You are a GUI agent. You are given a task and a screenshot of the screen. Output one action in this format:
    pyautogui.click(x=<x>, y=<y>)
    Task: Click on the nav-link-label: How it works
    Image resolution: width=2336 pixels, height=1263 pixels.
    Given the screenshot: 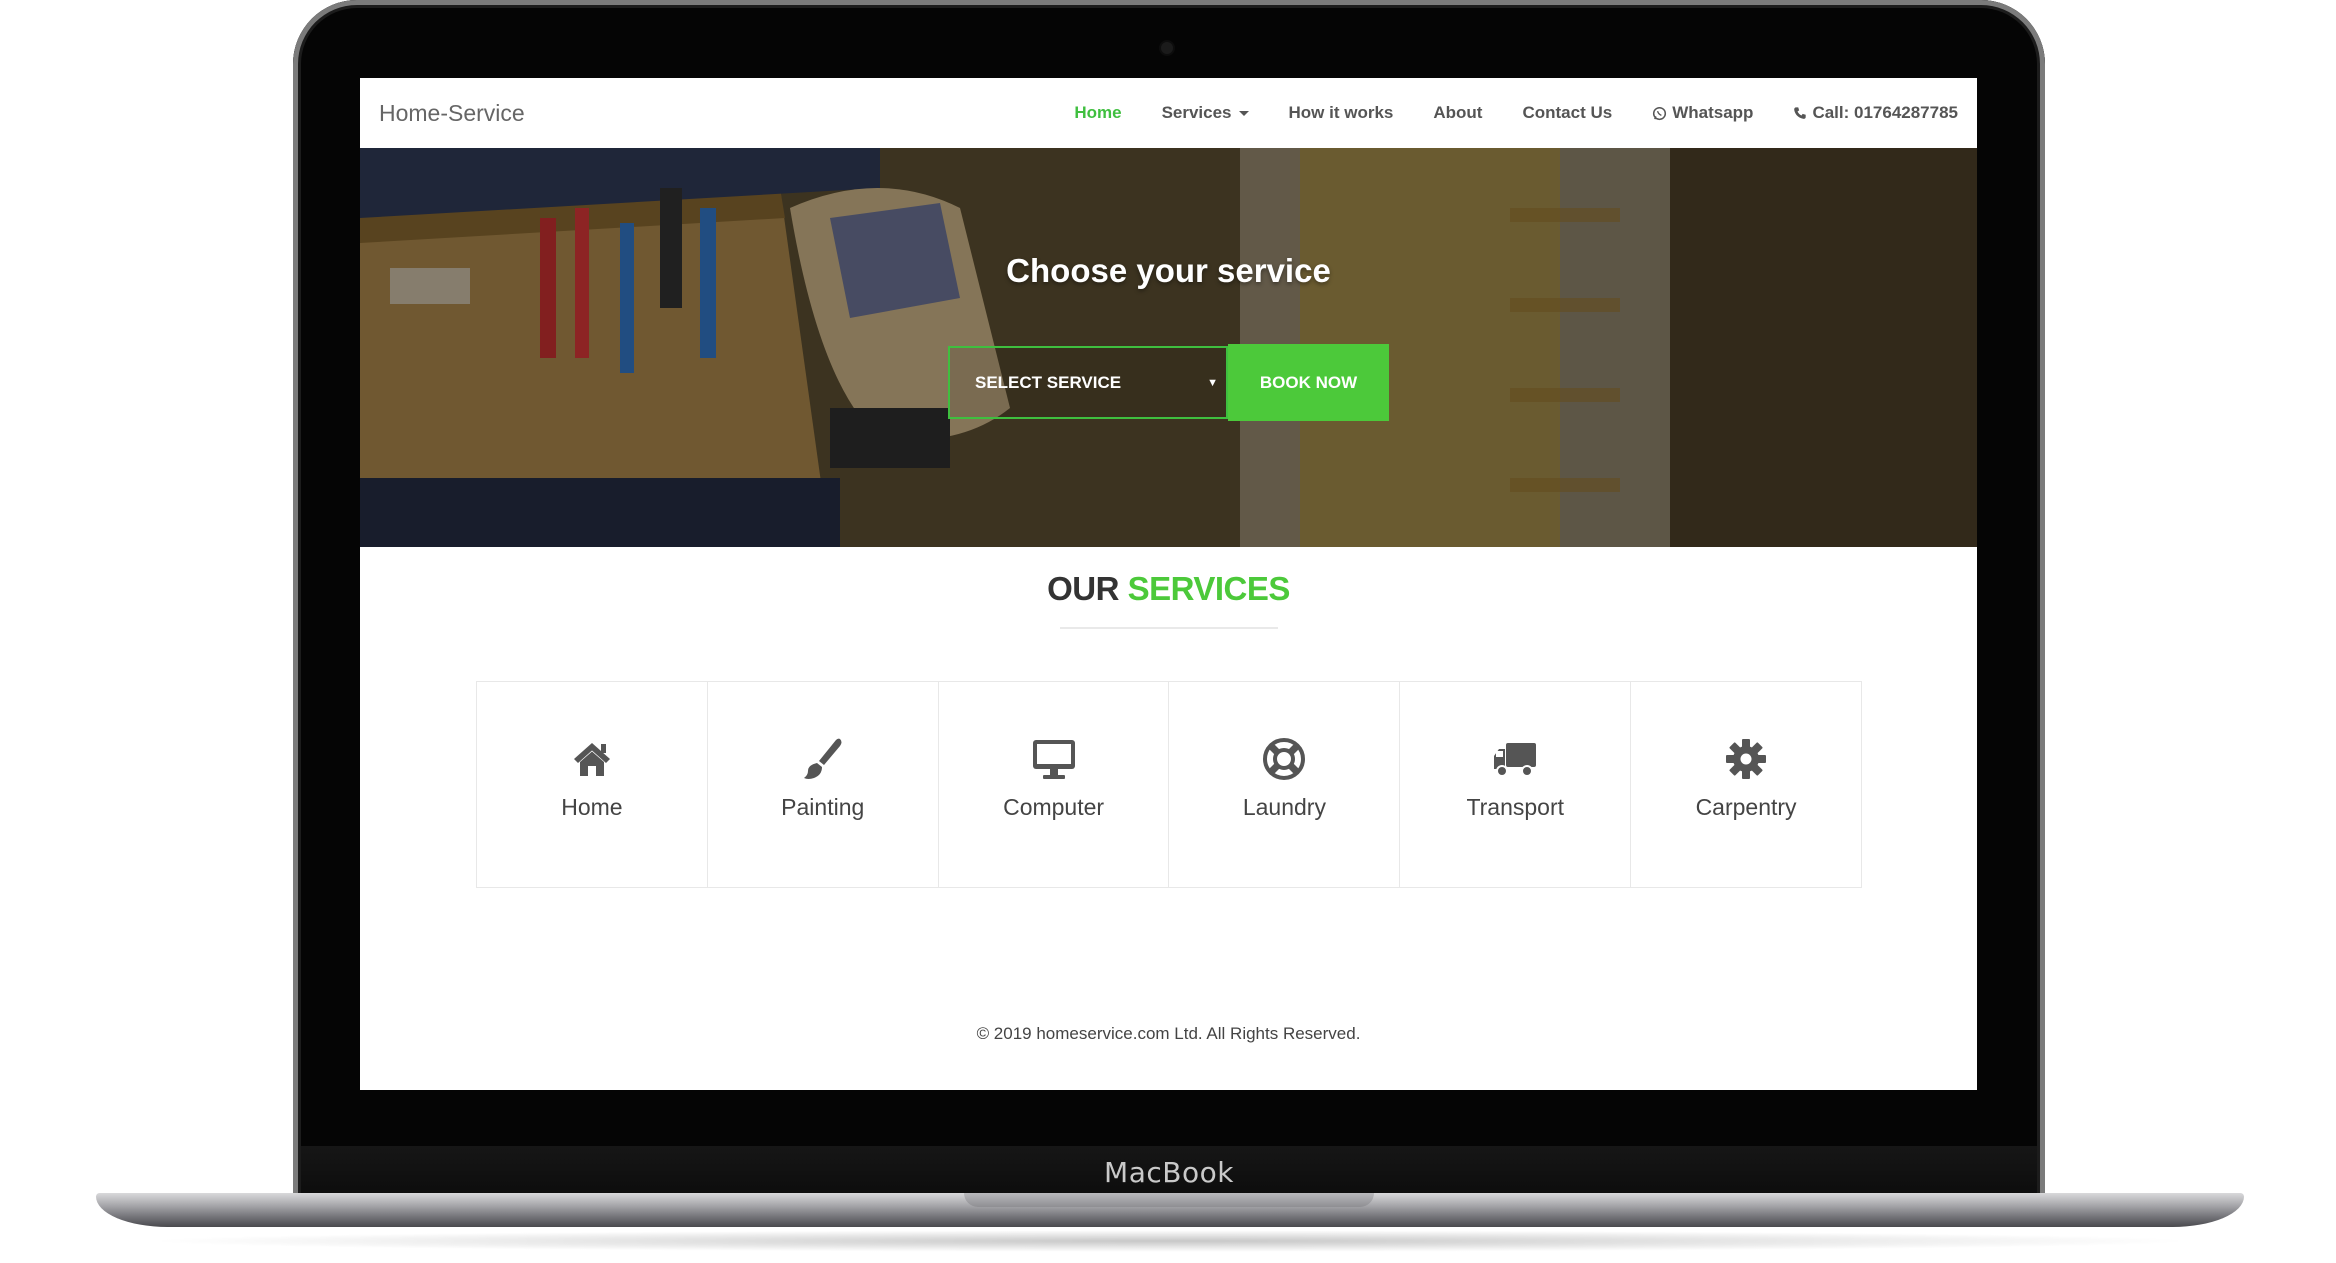 What is the action you would take?
    pyautogui.click(x=1341, y=112)
    